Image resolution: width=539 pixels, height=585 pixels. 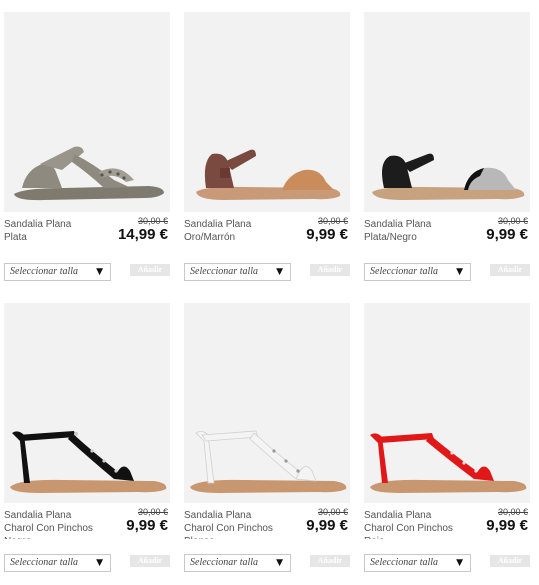 I want to click on product-name: Sandalia Plana Oro/Marrón, so click(x=234, y=231).